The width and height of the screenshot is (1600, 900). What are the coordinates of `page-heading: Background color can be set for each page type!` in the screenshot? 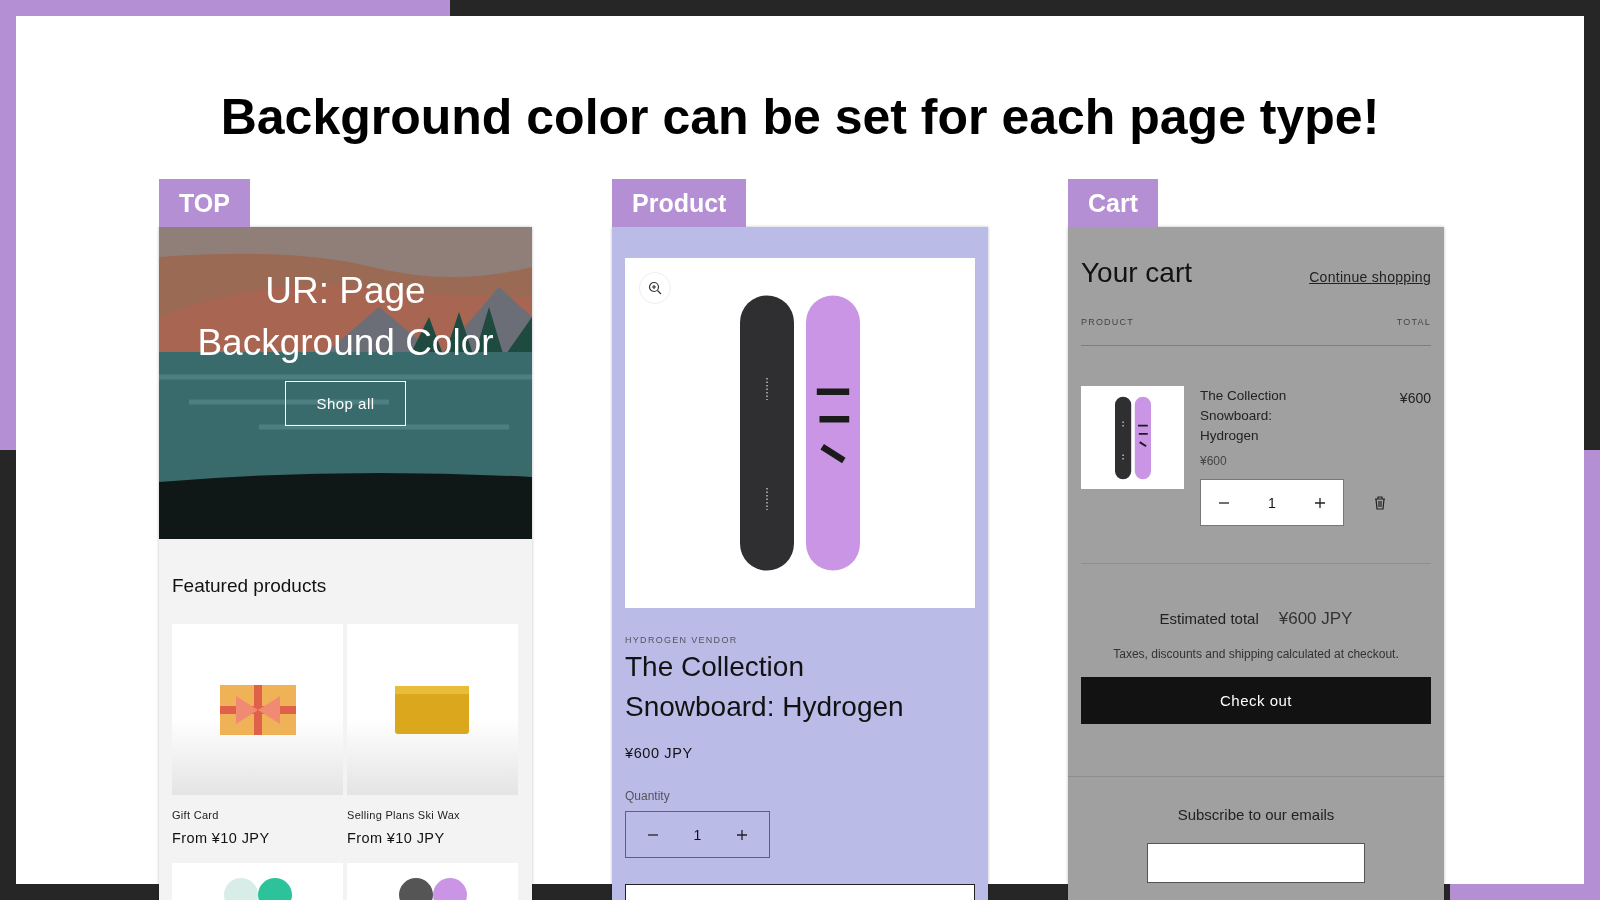 It's located at (800, 117).